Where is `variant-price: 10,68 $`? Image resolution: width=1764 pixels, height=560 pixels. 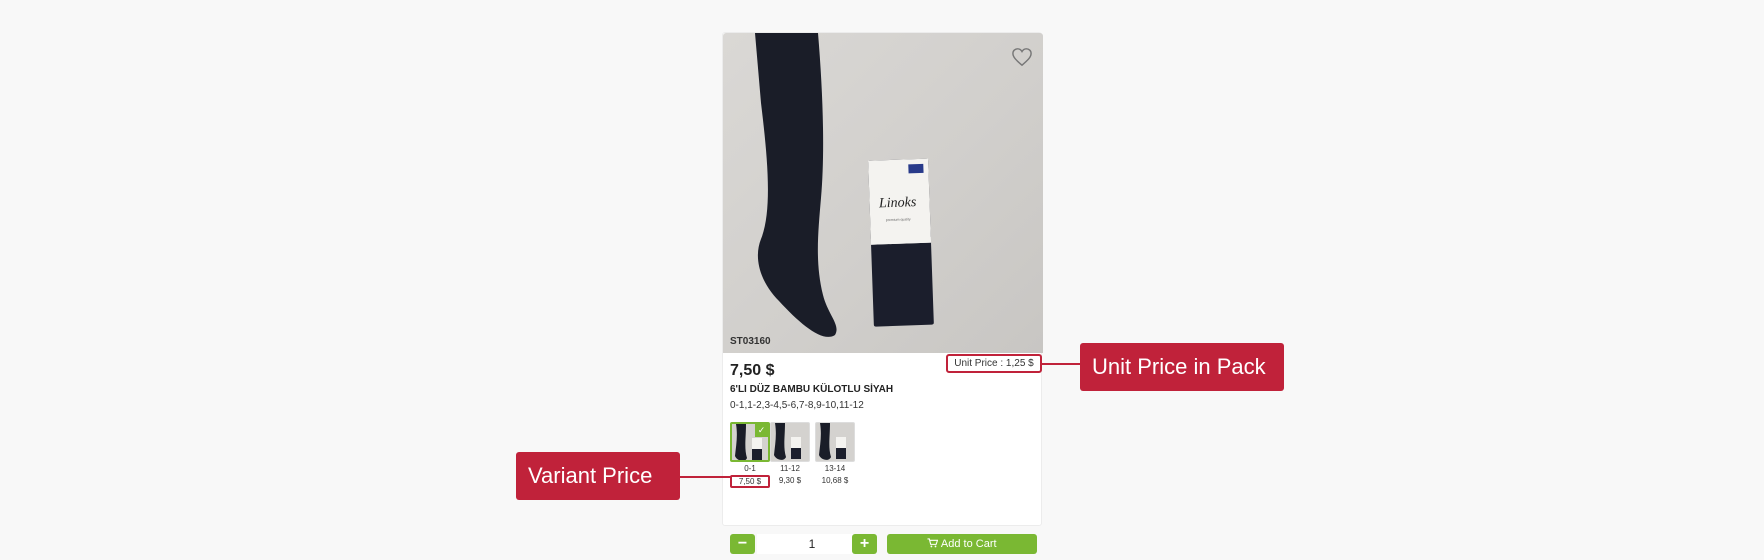
variant-price: 10,68 $ is located at coordinates (835, 480).